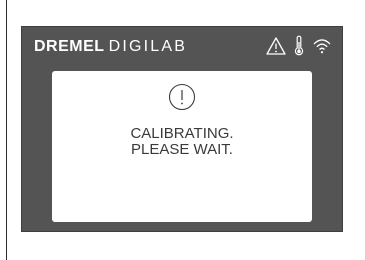 This screenshot has width=365, height=260. Describe the element at coordinates (182, 149) in the screenshot. I see `dialog-message-line-2: PLEASE WAIT.` at that location.